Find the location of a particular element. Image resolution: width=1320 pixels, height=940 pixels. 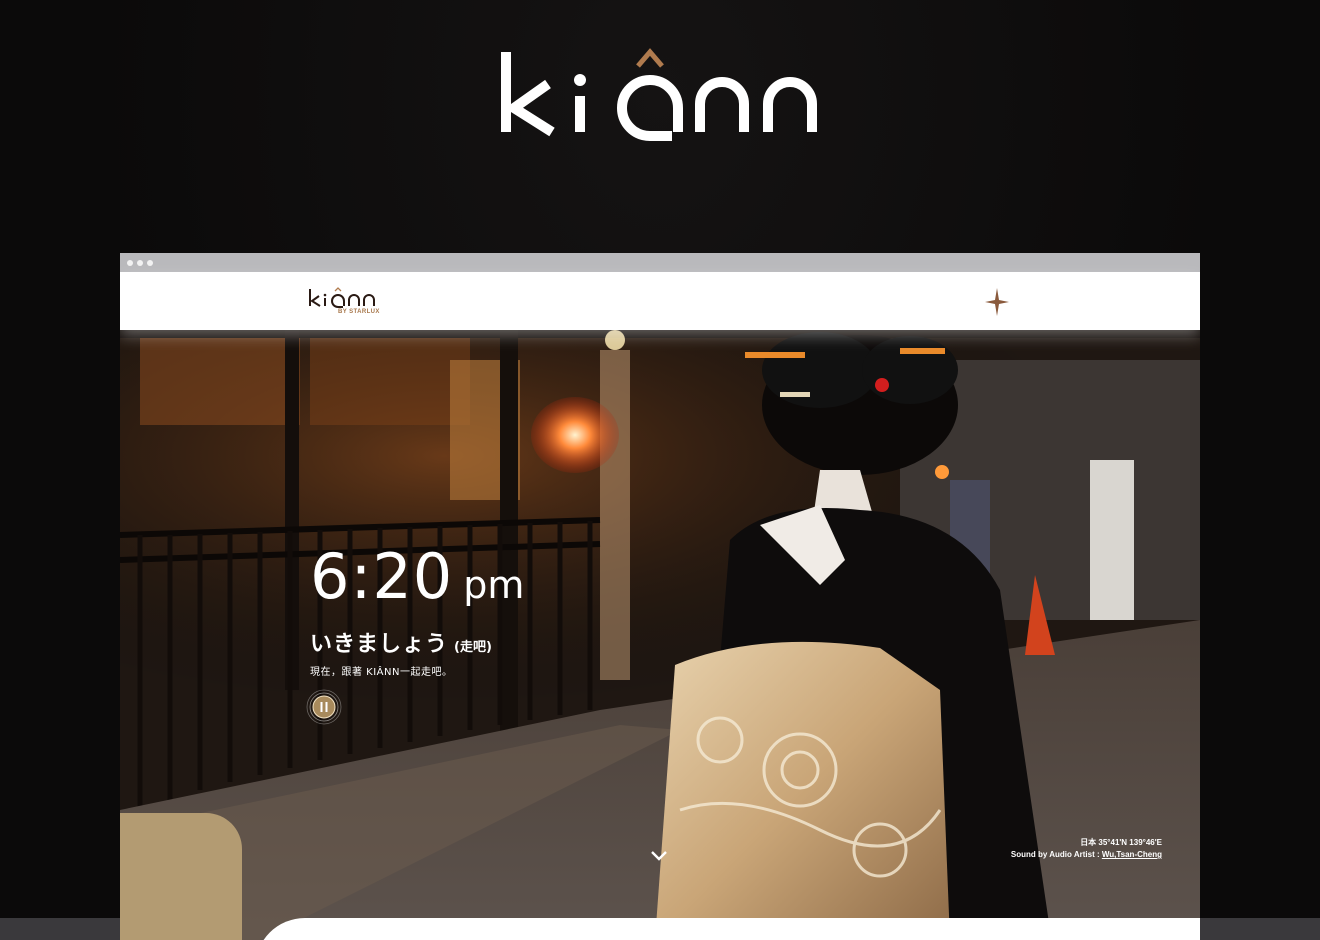

browser-titlebar is located at coordinates (660, 262).